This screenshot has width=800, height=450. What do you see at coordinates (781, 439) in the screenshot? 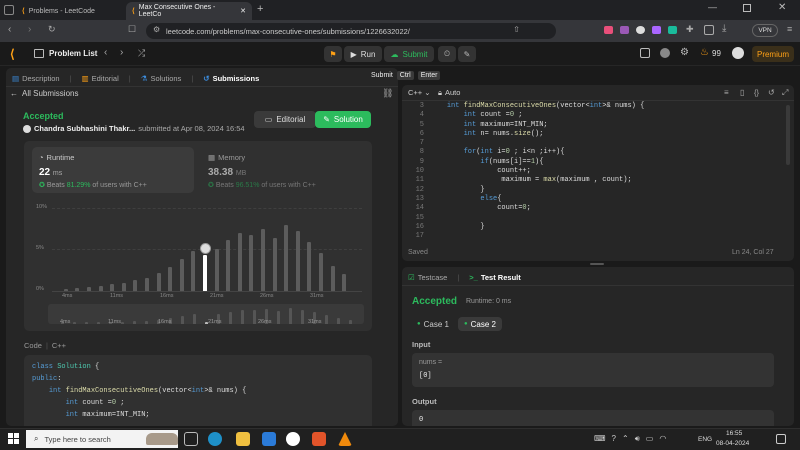
I see `notifications-icon` at bounding box center [781, 439].